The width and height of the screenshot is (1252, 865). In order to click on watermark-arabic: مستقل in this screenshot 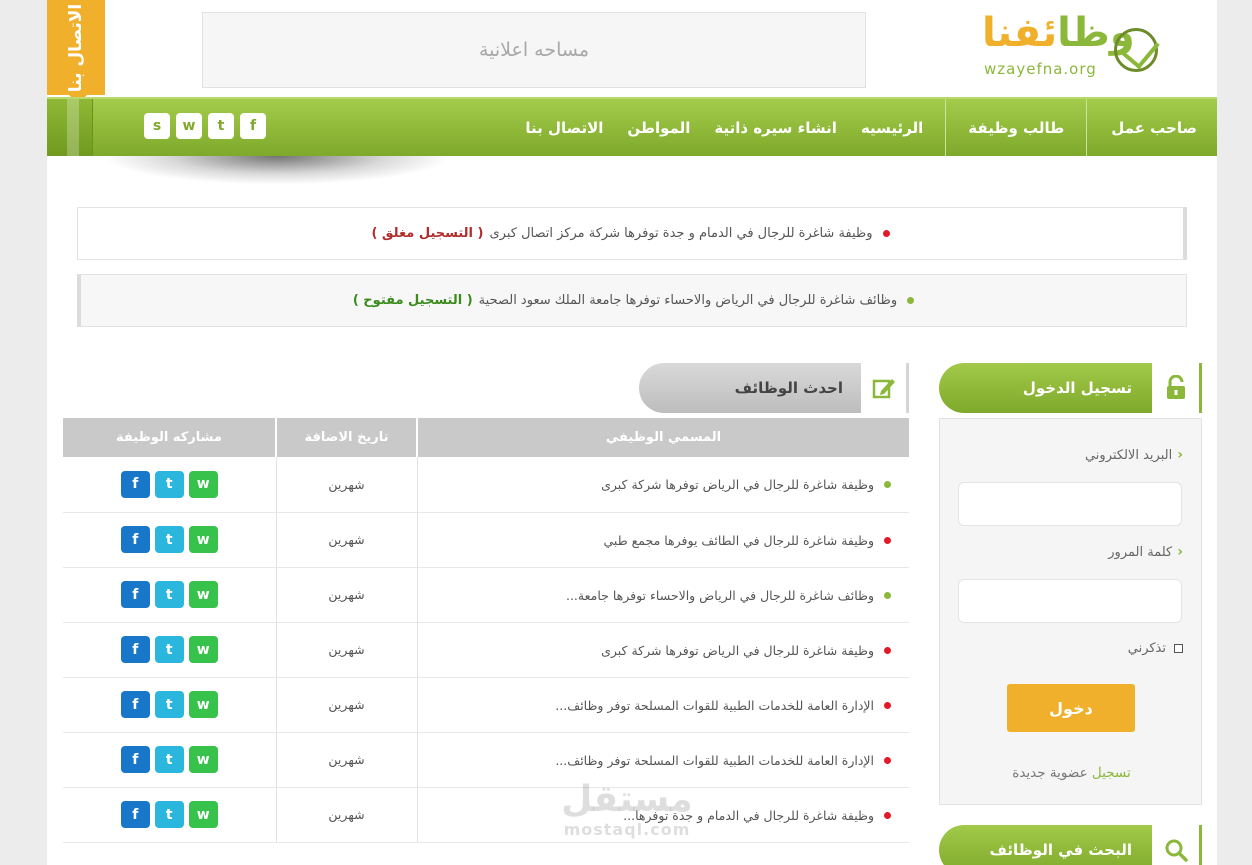, I will do `click(627, 799)`.